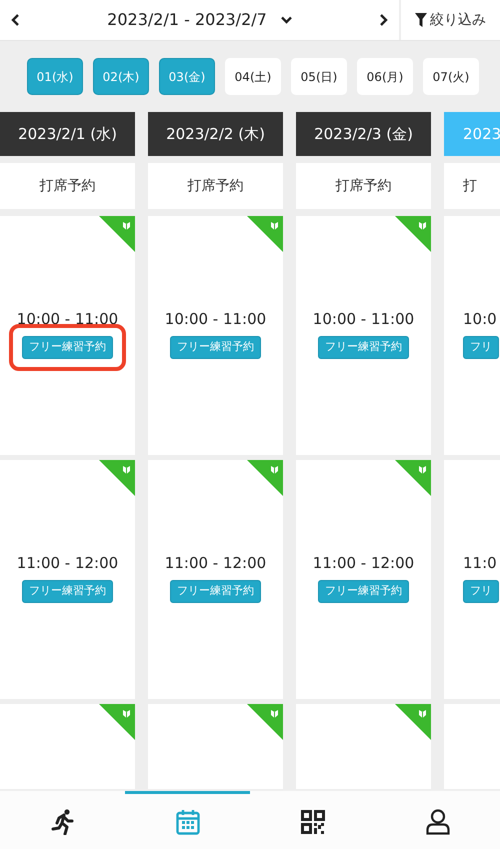 The image size is (500, 849). What do you see at coordinates (472, 186) in the screenshot?
I see `category-header: 打` at bounding box center [472, 186].